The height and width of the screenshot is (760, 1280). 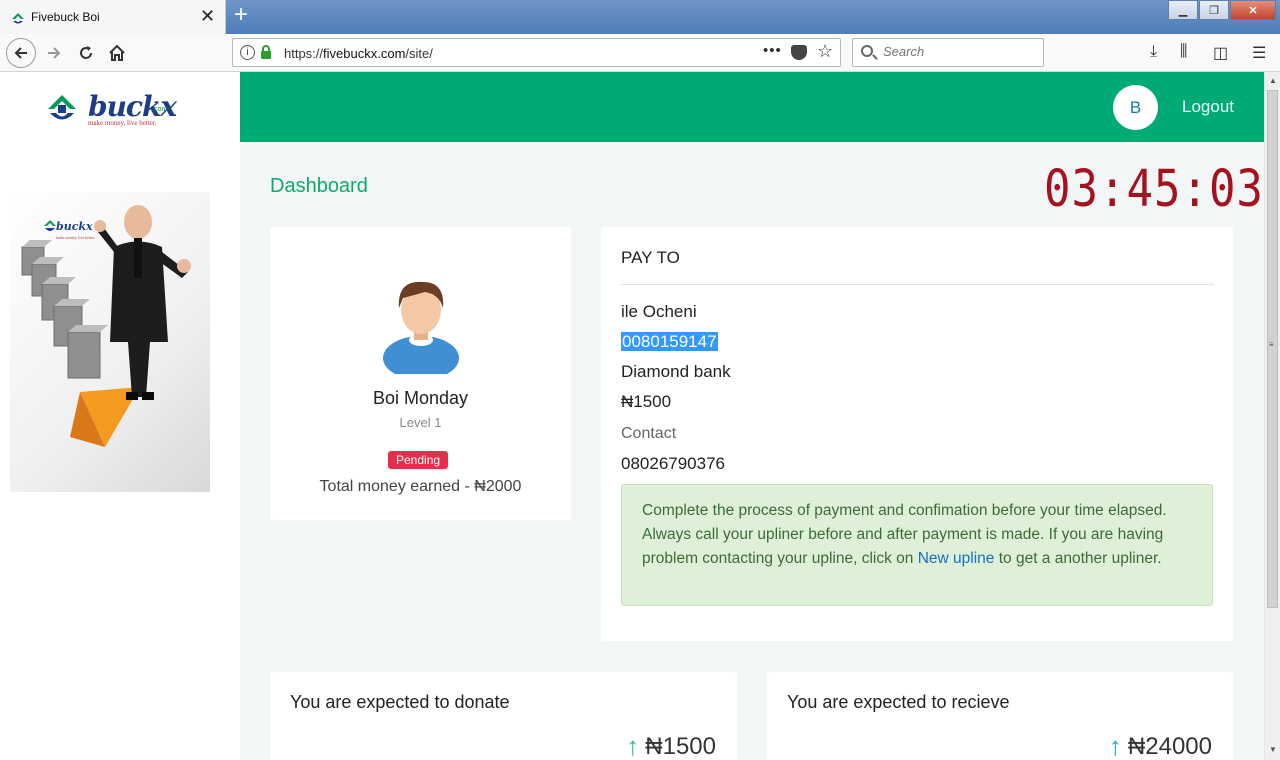 I want to click on search-icon, so click(x=867, y=51).